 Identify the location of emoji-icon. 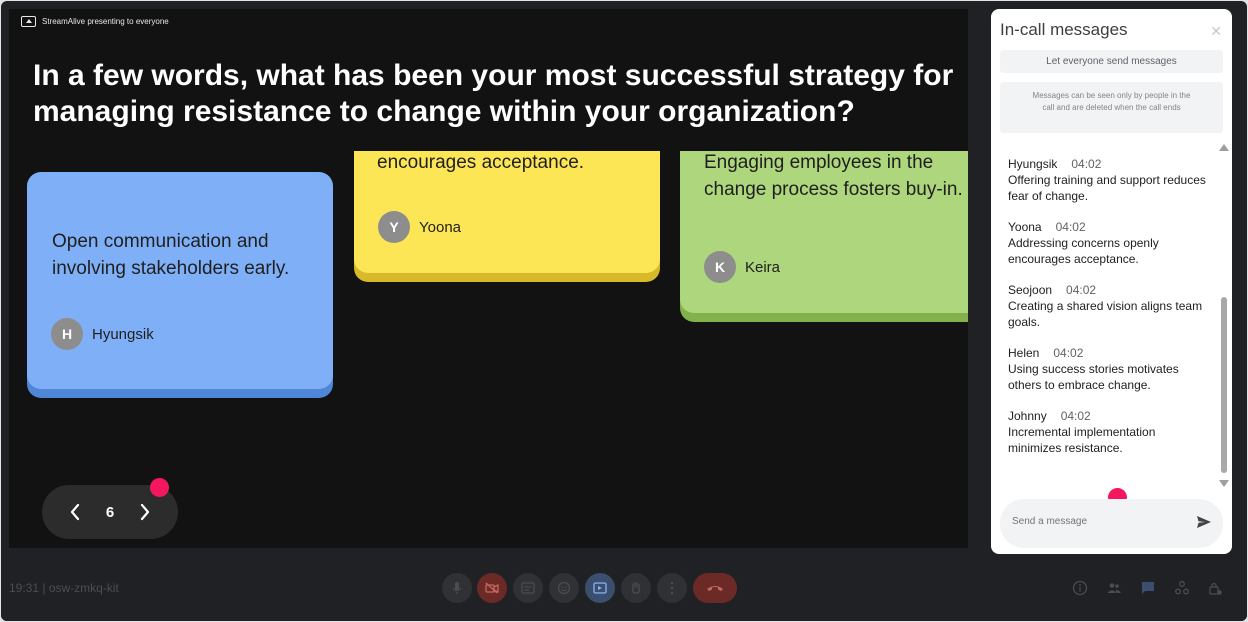
(564, 588).